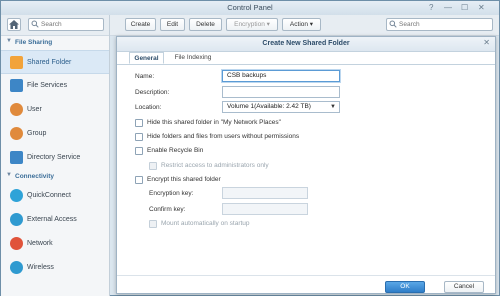 The width and height of the screenshot is (500, 296). I want to click on sidebar-item-quickconnect: QuickConnect, so click(55, 196).